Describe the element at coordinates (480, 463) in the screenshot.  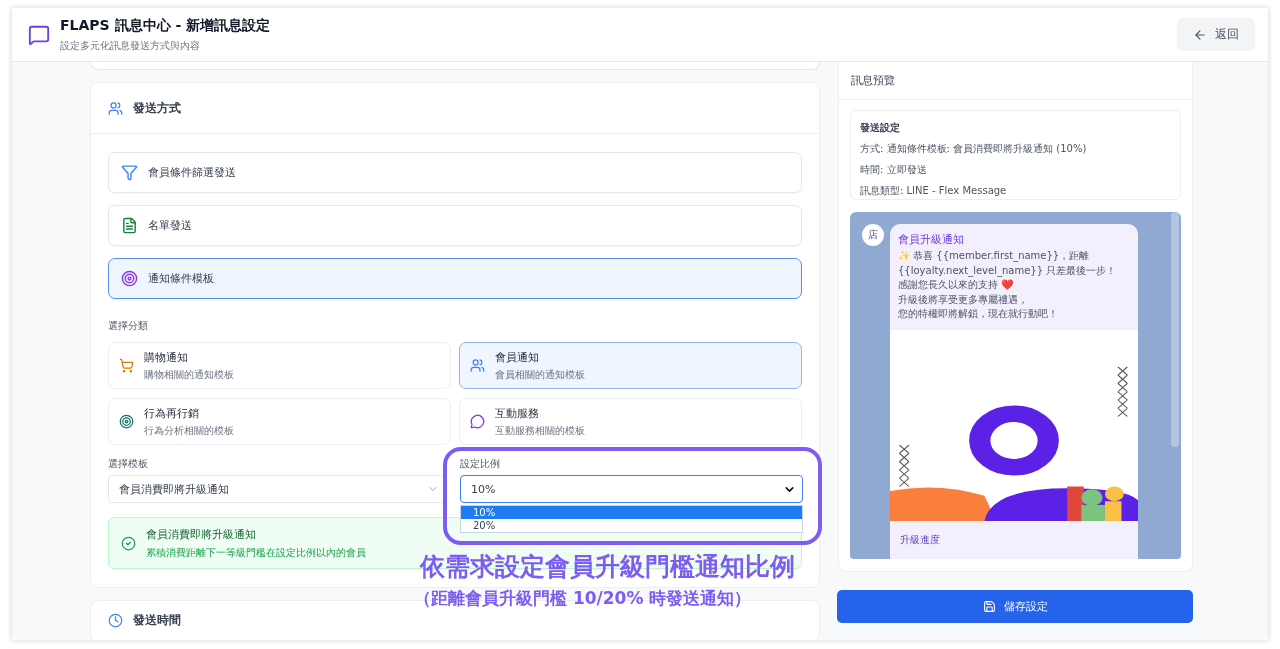
I see `field-label: 設定比例` at that location.